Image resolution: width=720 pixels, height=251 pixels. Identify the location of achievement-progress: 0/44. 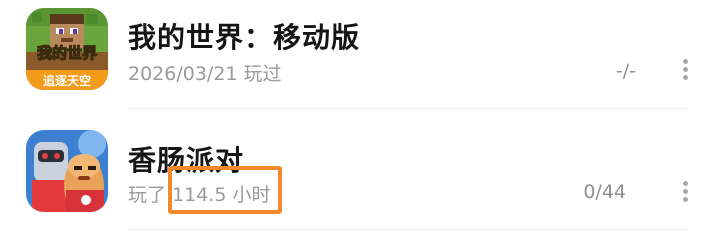
(604, 192).